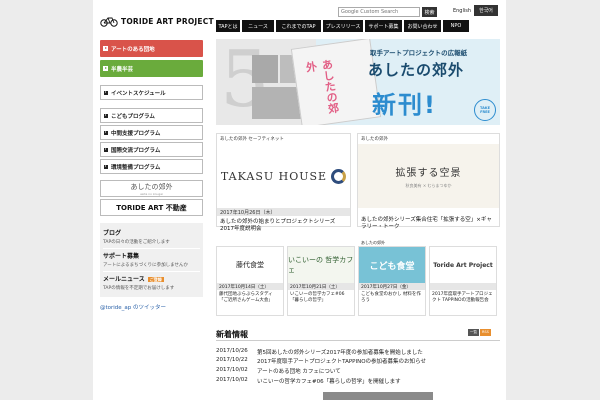 The width and height of the screenshot is (600, 400). What do you see at coordinates (321, 265) in the screenshot?
I see `card-image: いこいーの 哲学カフェ` at bounding box center [321, 265].